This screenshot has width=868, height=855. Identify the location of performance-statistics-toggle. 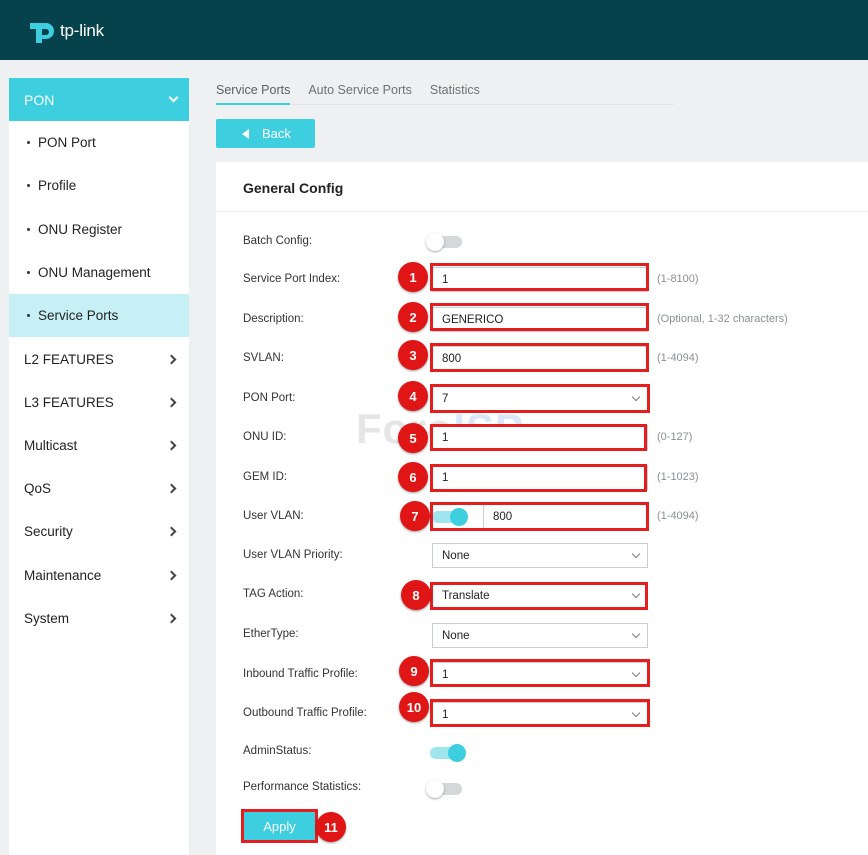
(444, 789).